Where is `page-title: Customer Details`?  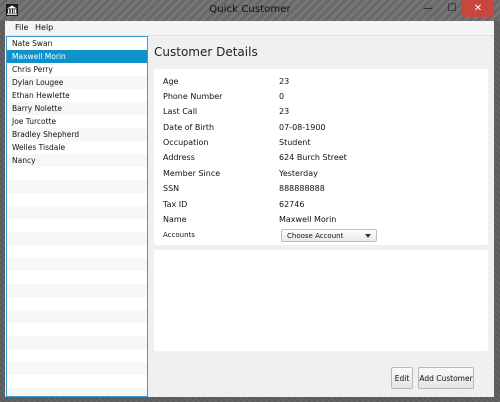
page-title: Customer Details is located at coordinates (206, 52).